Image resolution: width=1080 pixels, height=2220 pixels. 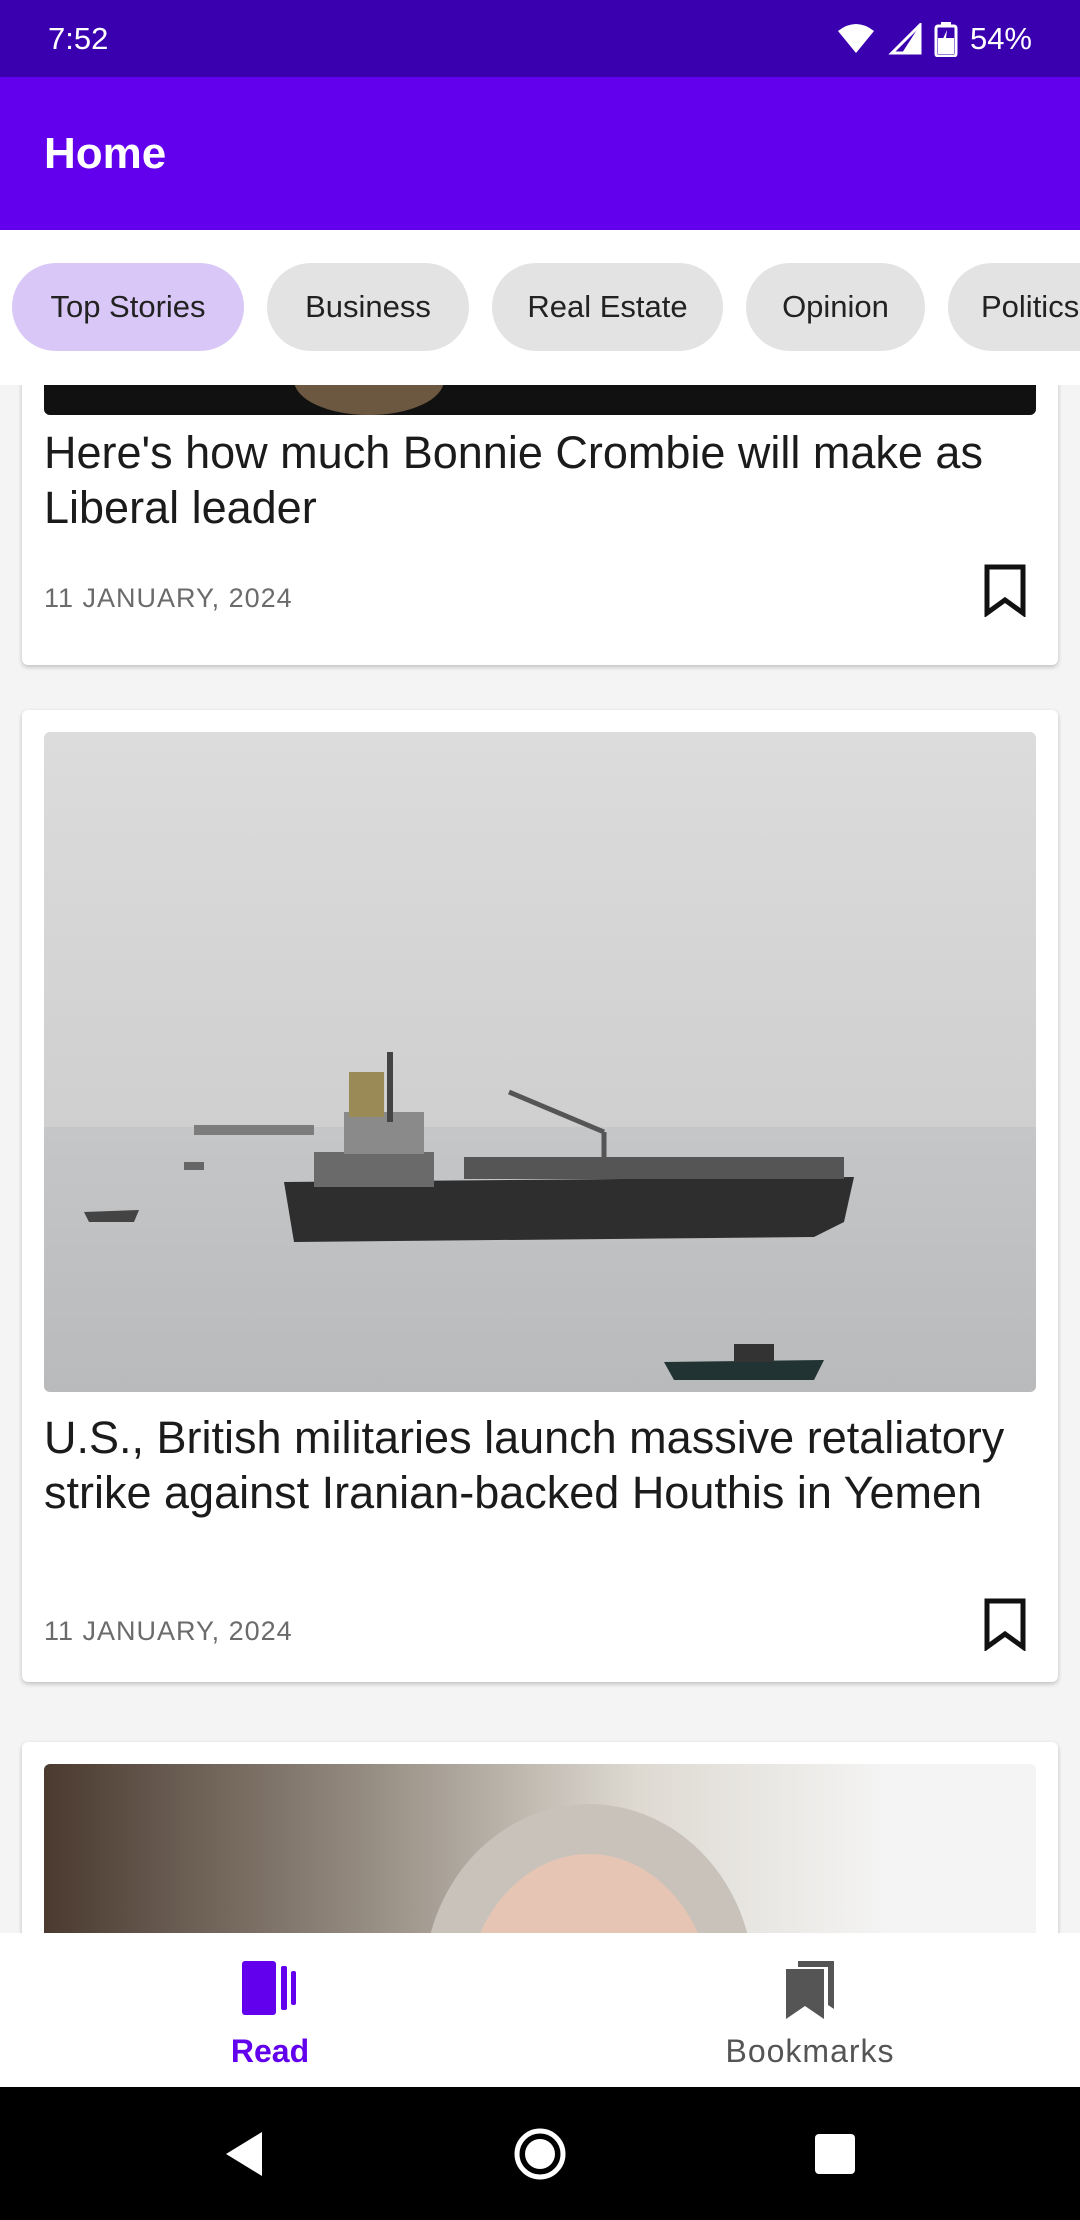 I want to click on system-navigation-bar, so click(x=540, y=2153).